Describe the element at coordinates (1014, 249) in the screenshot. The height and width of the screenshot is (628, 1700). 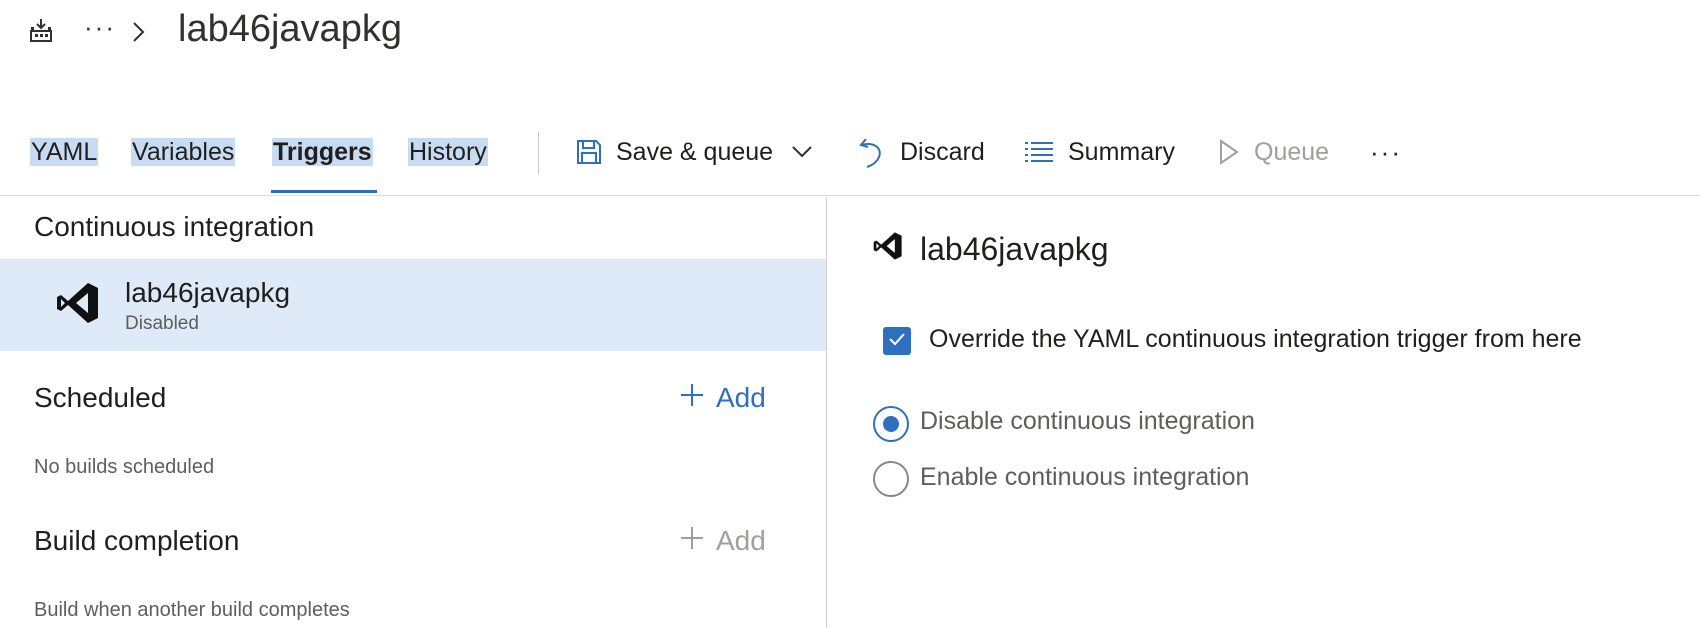
I see `detail-title: lab46javapkg` at that location.